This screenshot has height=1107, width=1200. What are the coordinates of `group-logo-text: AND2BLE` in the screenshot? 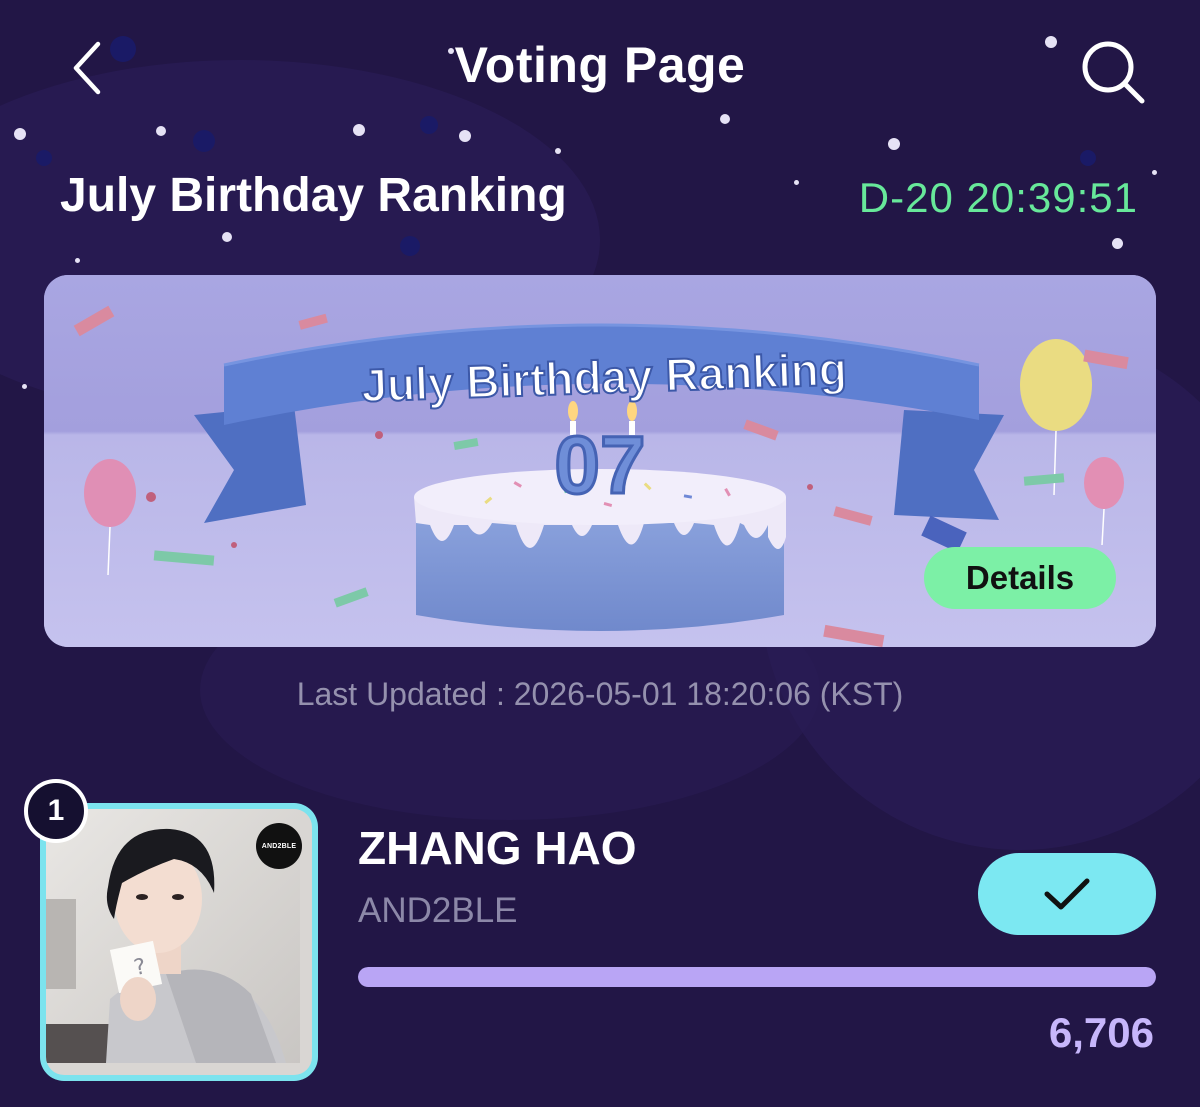 It's located at (279, 846).